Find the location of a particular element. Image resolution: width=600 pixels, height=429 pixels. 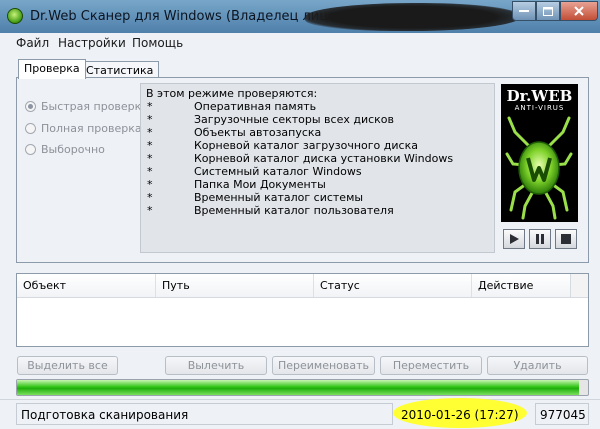

radio-label: Полная проверка is located at coordinates (91, 128).